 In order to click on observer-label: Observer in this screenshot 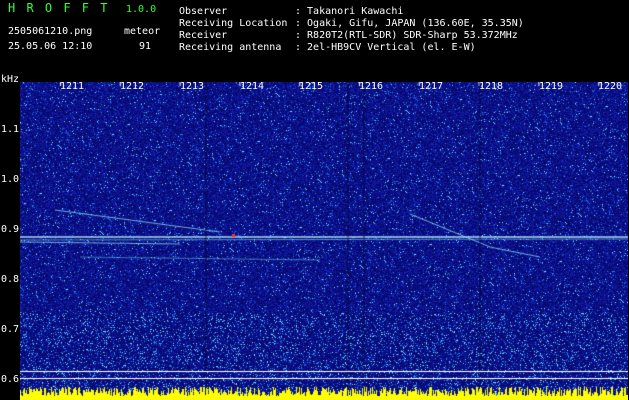, I will do `click(203, 11)`.